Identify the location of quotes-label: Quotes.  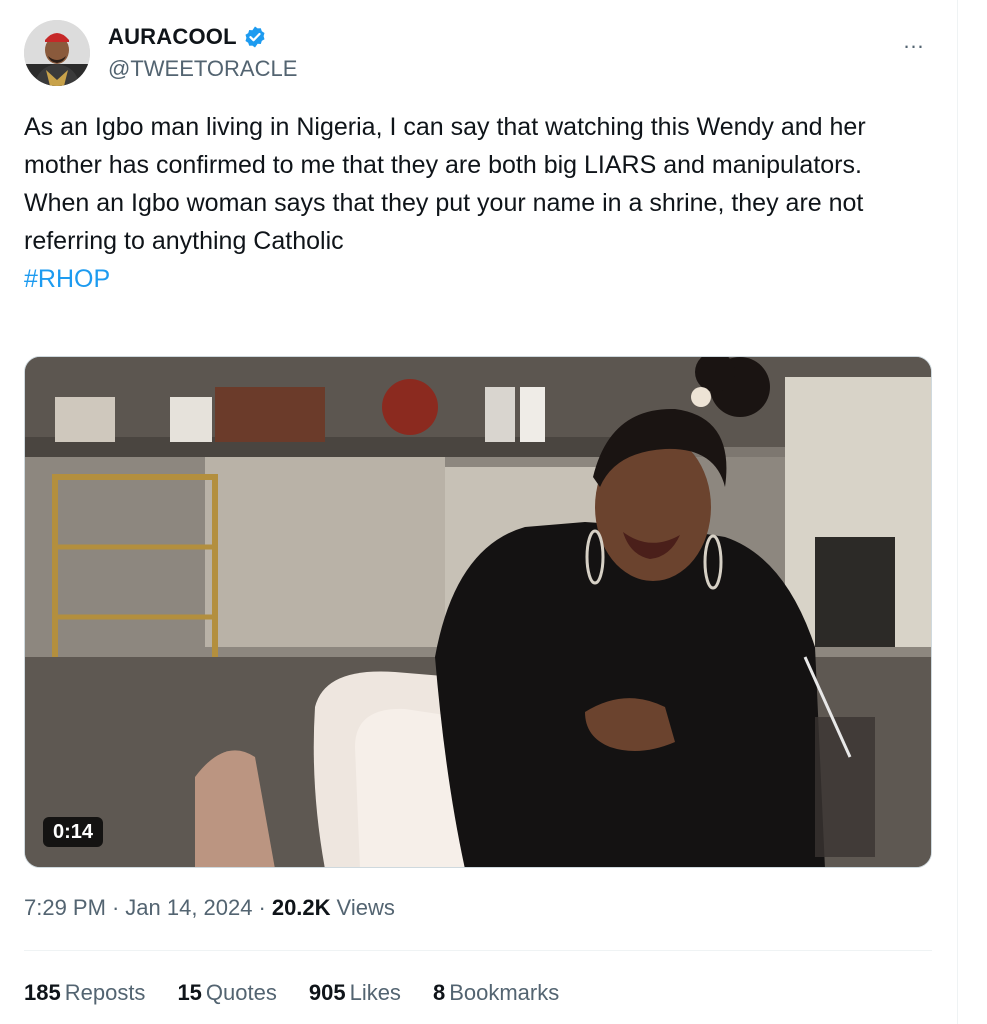
(241, 992).